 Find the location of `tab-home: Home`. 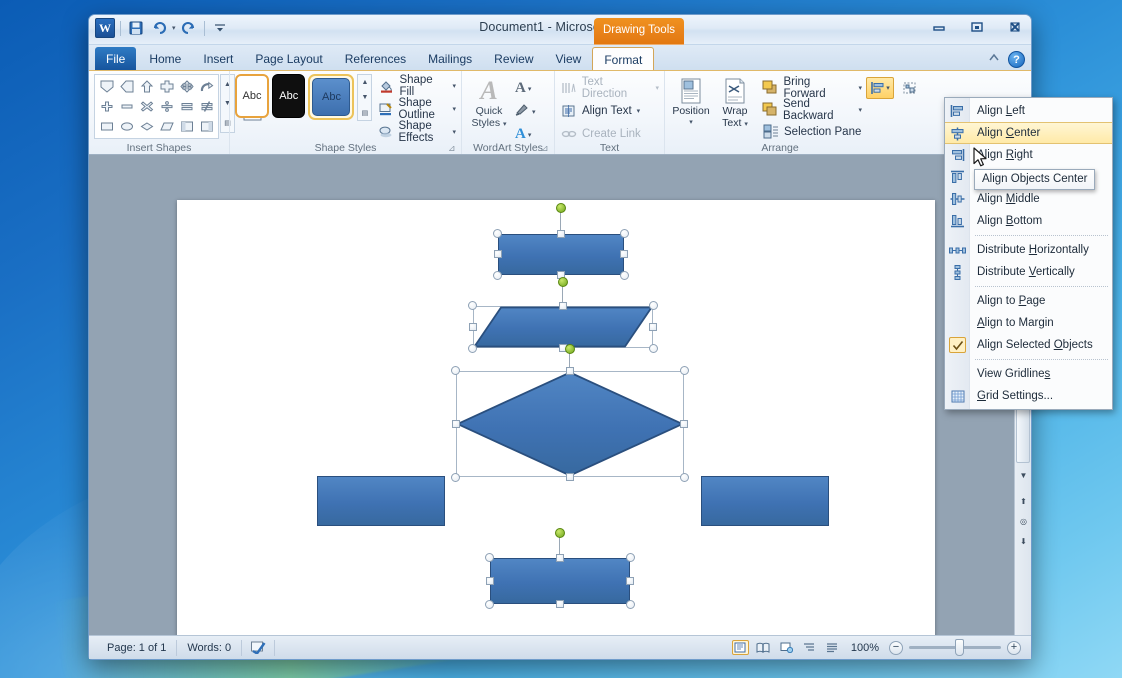

tab-home: Home is located at coordinates (165, 59).